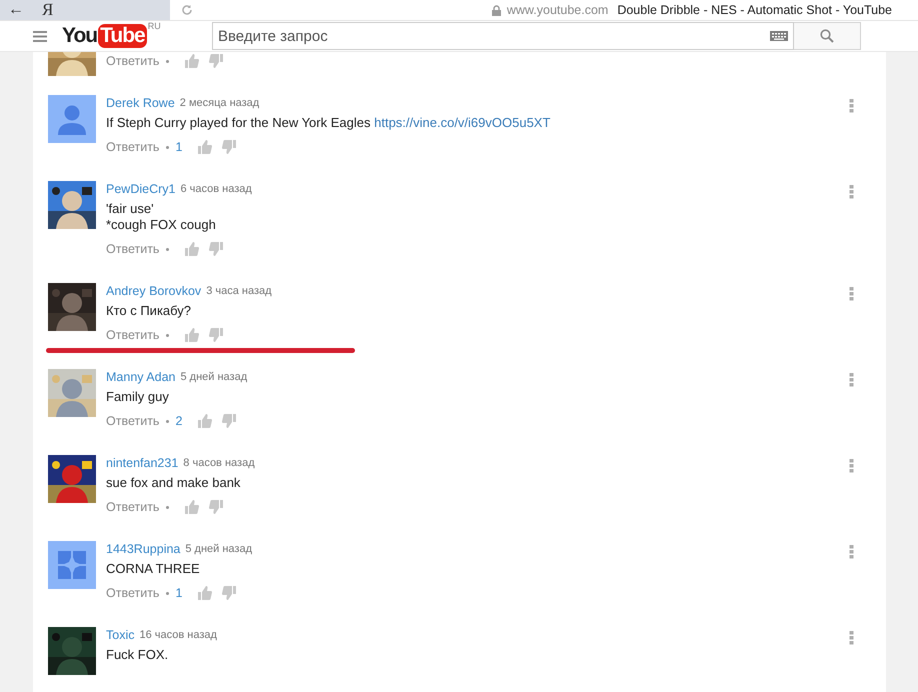  I want to click on comment-time: 2 месяца назад, so click(220, 103).